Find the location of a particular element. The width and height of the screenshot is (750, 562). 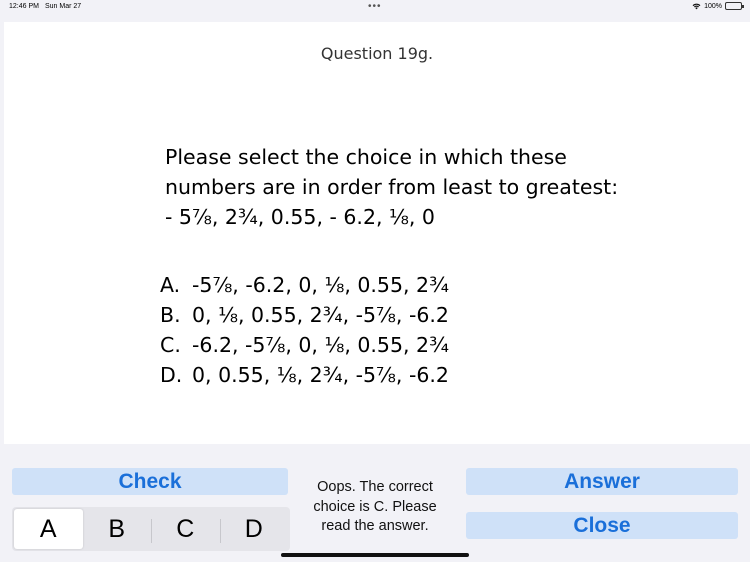

close-button: Close is located at coordinates (602, 525).